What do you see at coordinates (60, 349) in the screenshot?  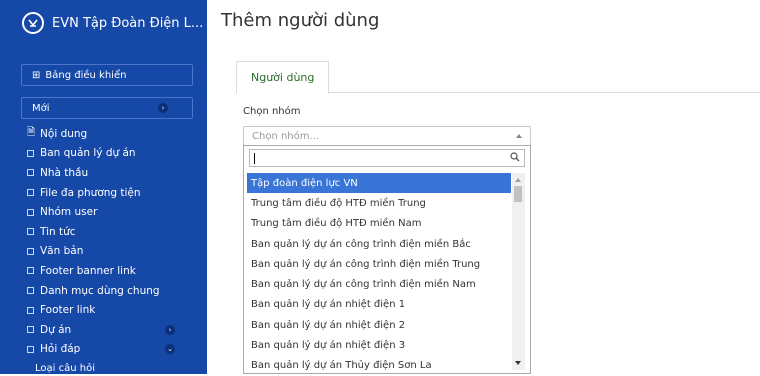 I see `sidebar-item-label: Hỏi đáp` at bounding box center [60, 349].